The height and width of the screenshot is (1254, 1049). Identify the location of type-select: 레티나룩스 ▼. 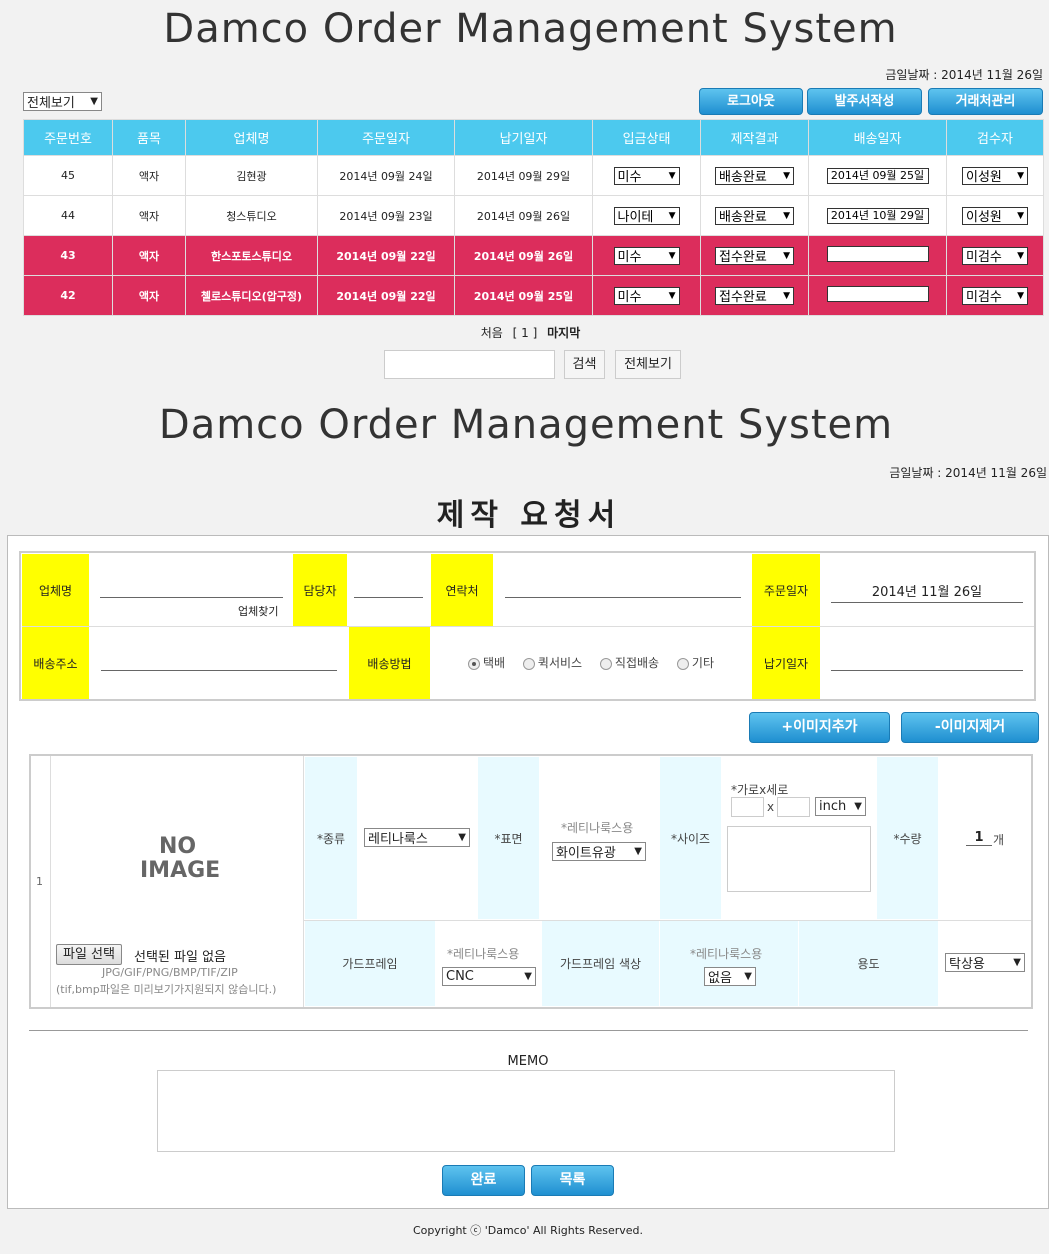
(417, 837).